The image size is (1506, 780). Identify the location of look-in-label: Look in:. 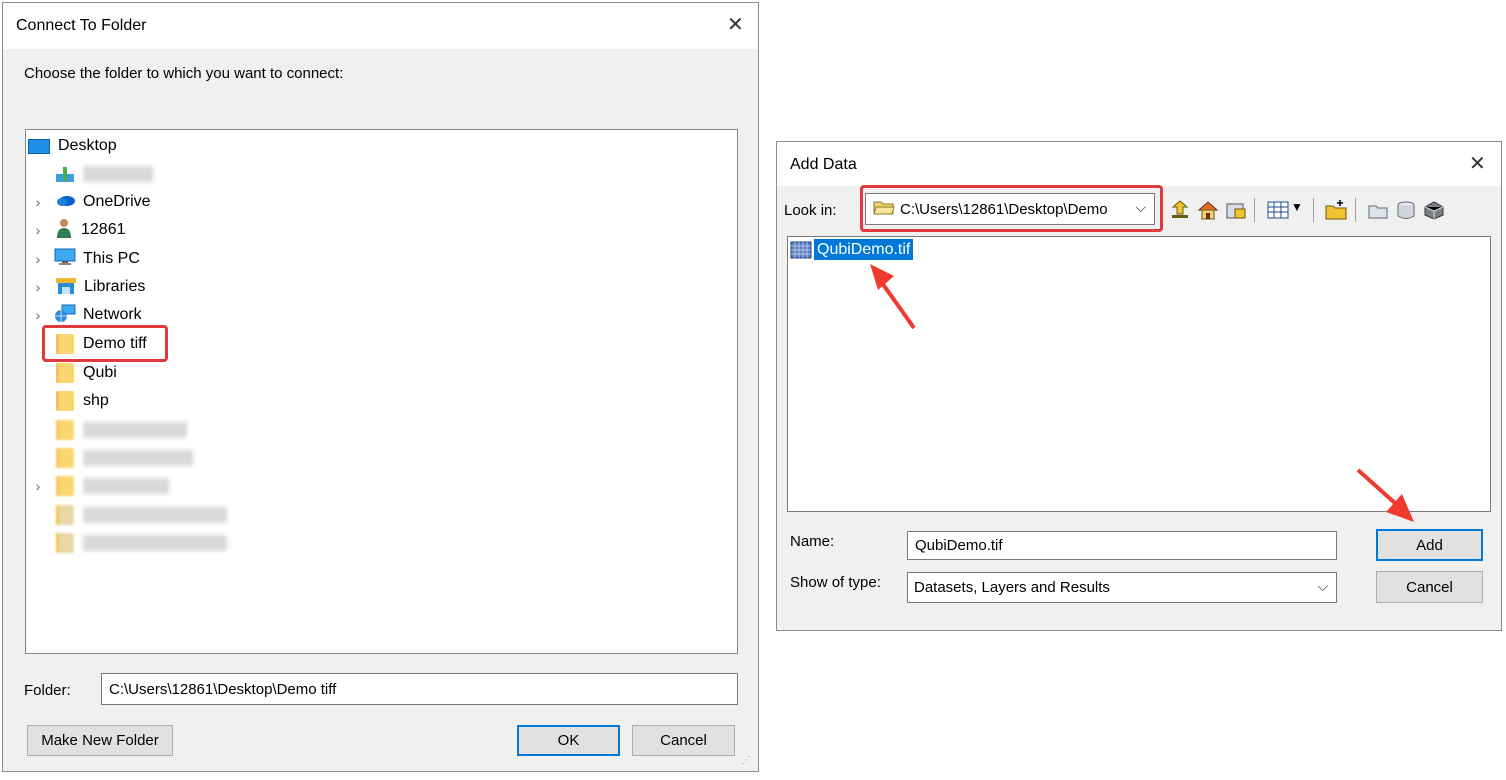
(810, 210).